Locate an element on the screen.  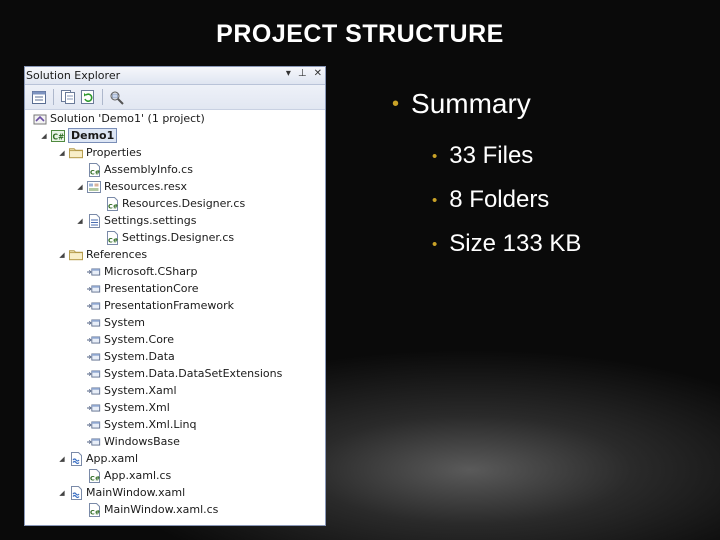
tree-item-label: System.Core is located at coordinates (139, 339).